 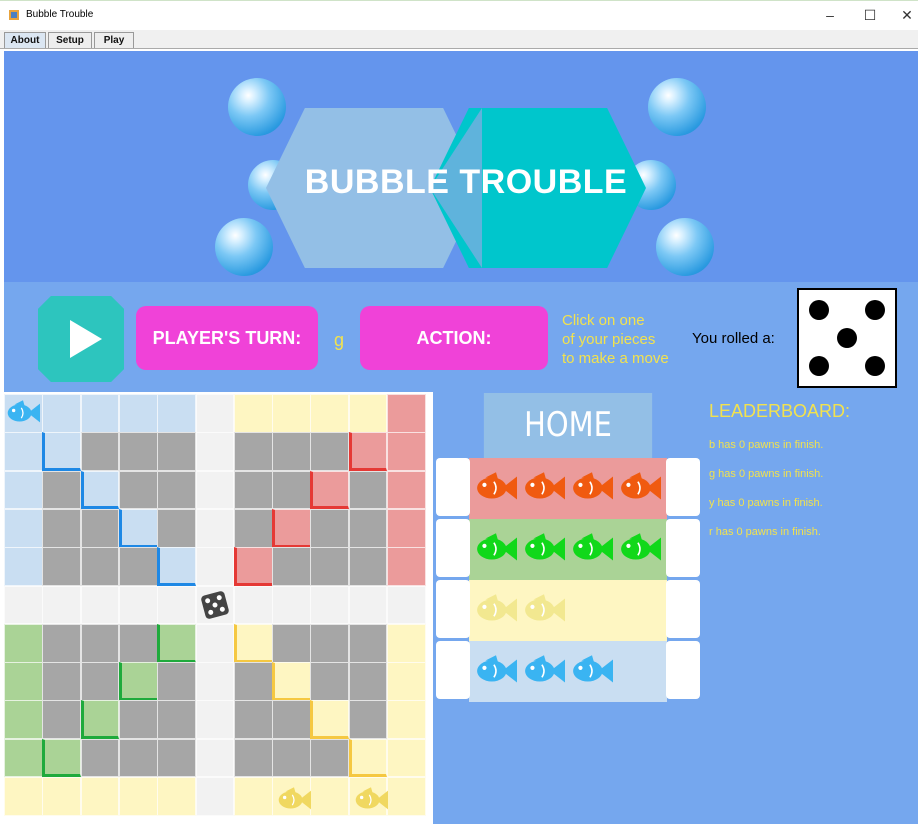 I want to click on maximize-button: ☐, so click(x=870, y=15).